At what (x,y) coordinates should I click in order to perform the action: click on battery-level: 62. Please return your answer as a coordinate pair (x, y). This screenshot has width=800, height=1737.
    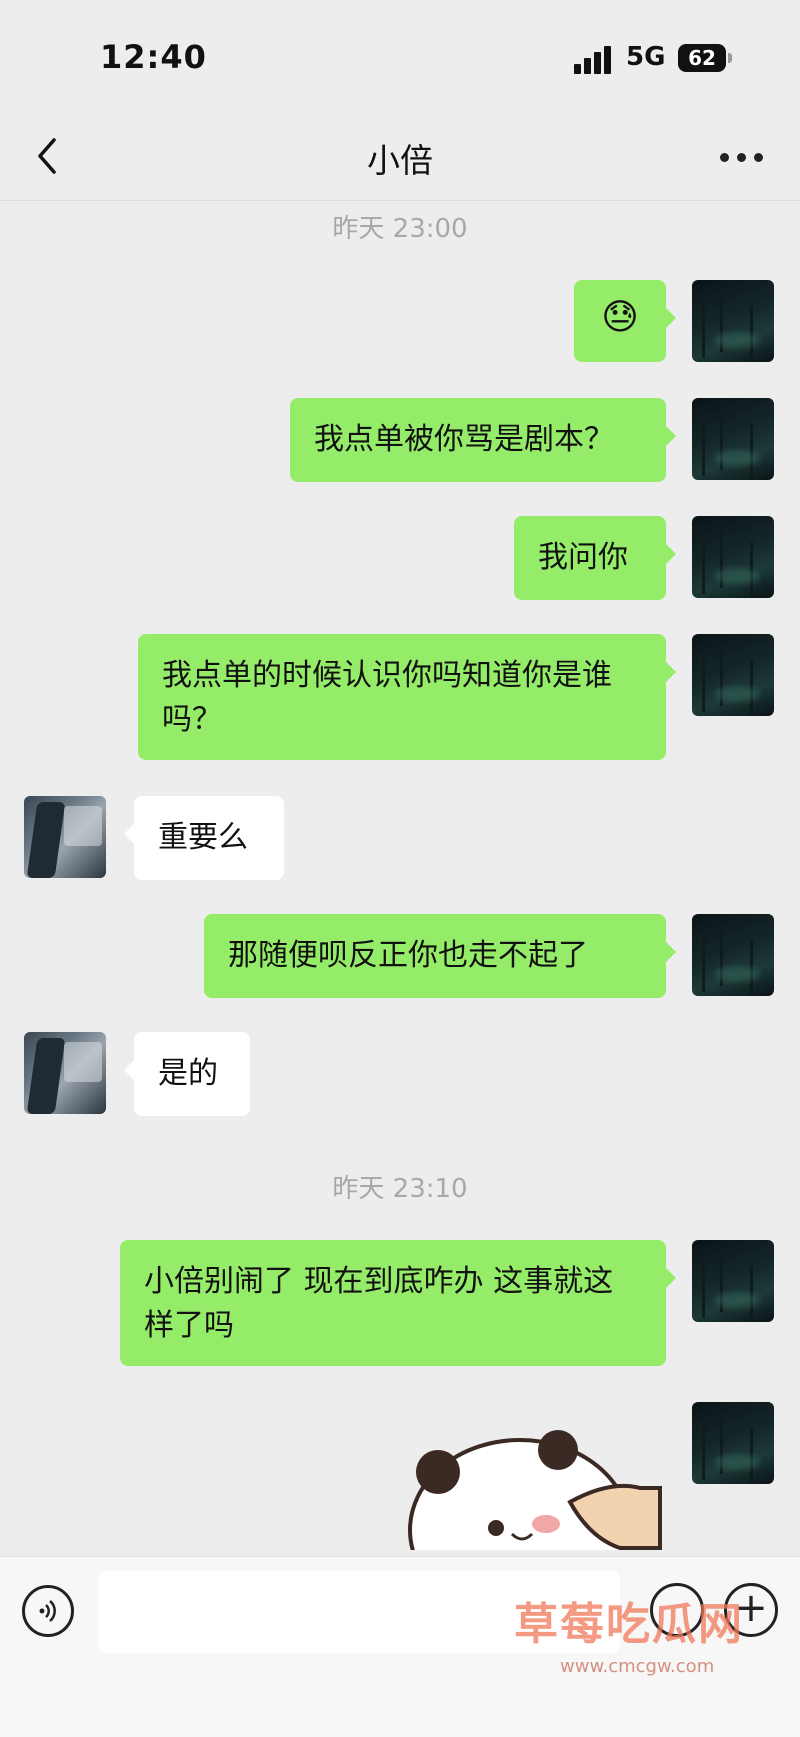
    Looking at the image, I should click on (702, 58).